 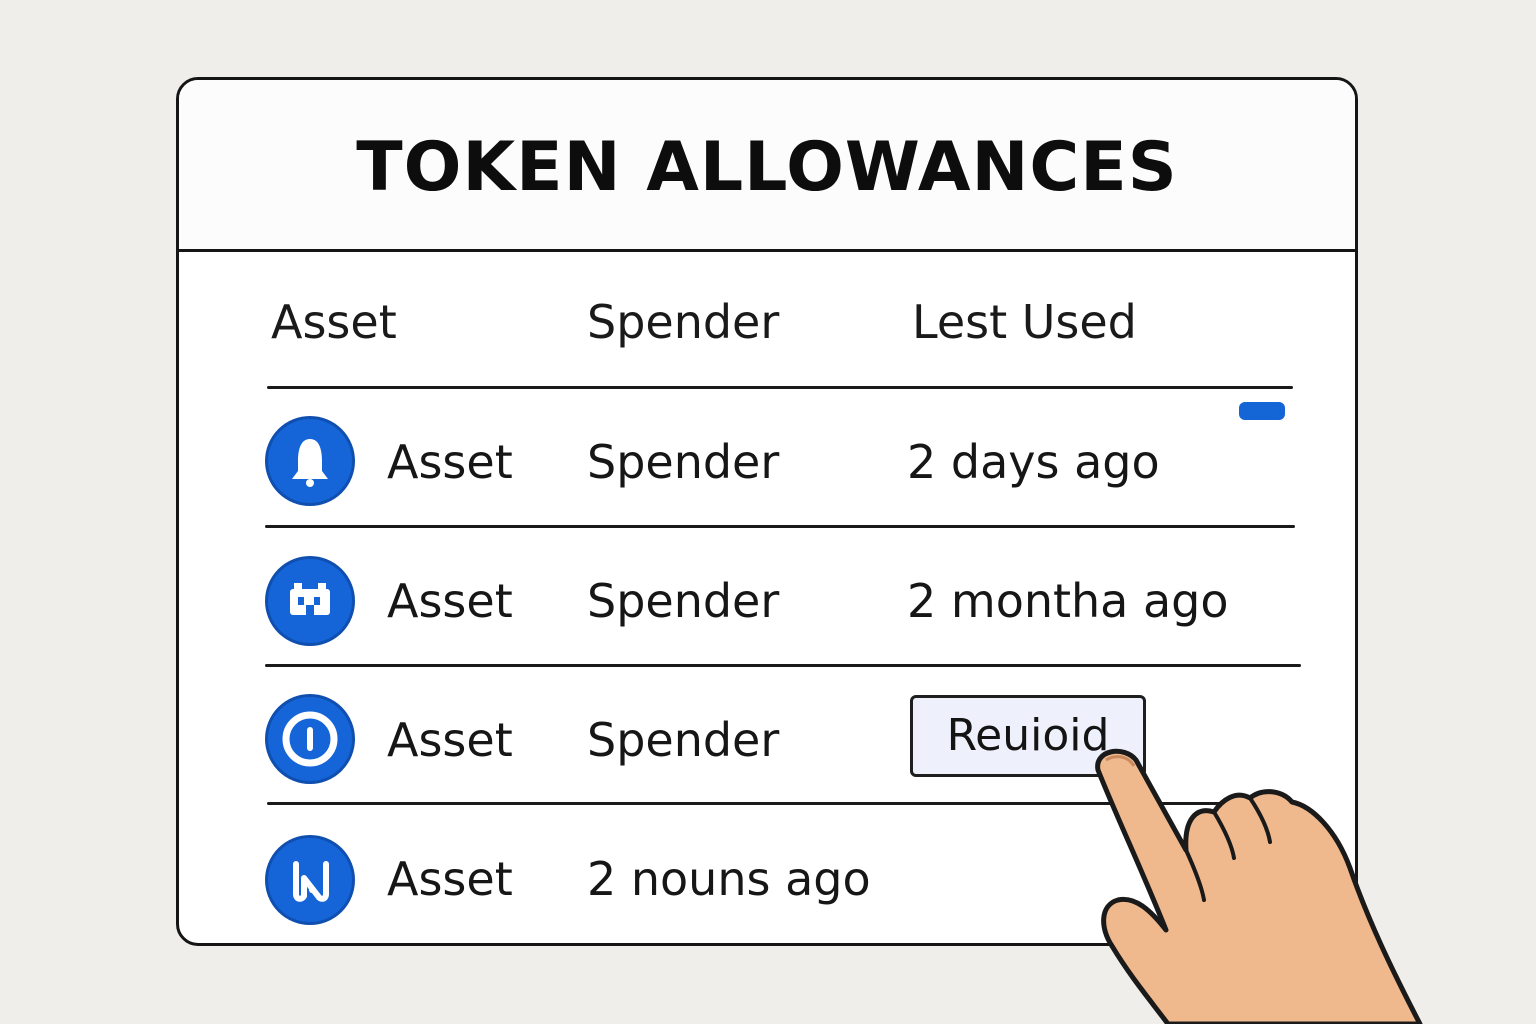 What do you see at coordinates (310, 739) in the screenshot?
I see `ring-icon` at bounding box center [310, 739].